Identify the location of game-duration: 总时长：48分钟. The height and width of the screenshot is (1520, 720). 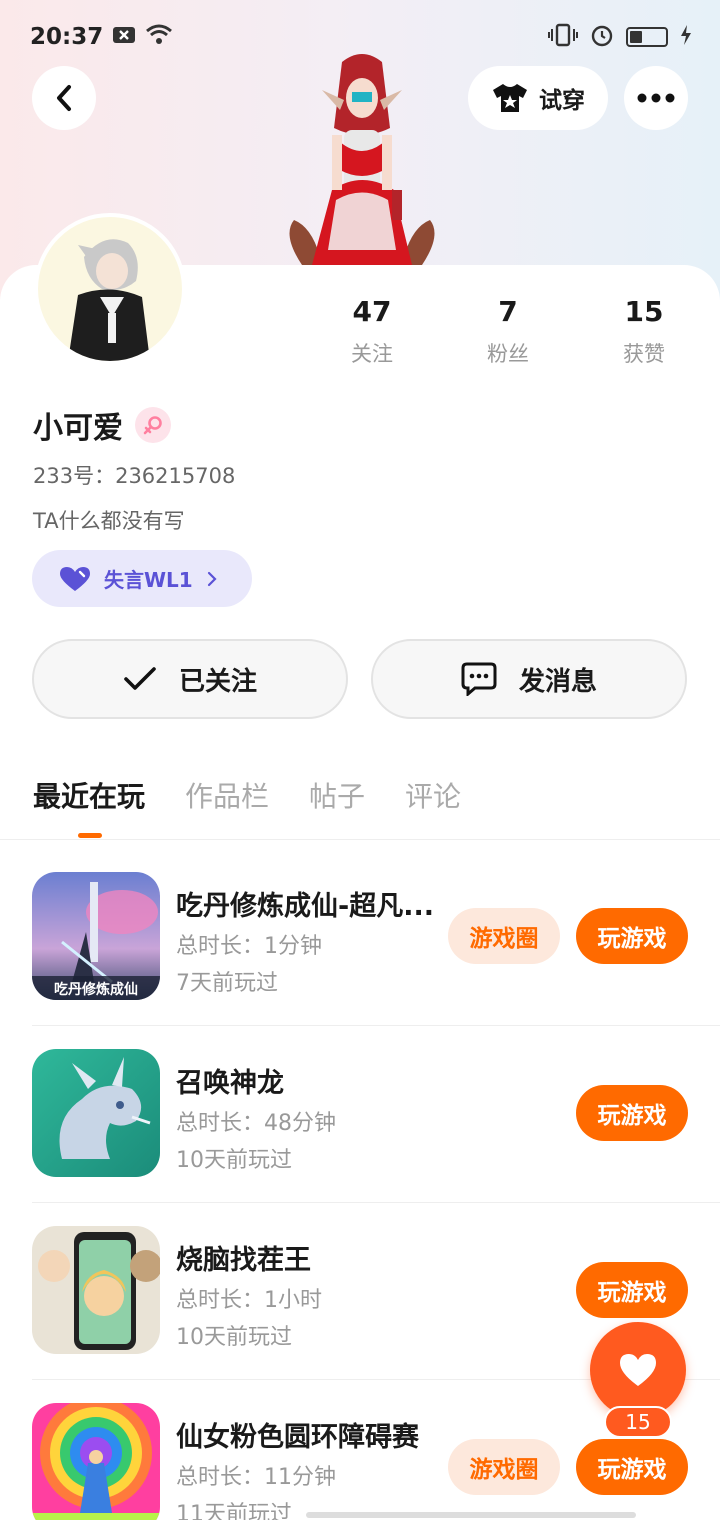
(256, 1123).